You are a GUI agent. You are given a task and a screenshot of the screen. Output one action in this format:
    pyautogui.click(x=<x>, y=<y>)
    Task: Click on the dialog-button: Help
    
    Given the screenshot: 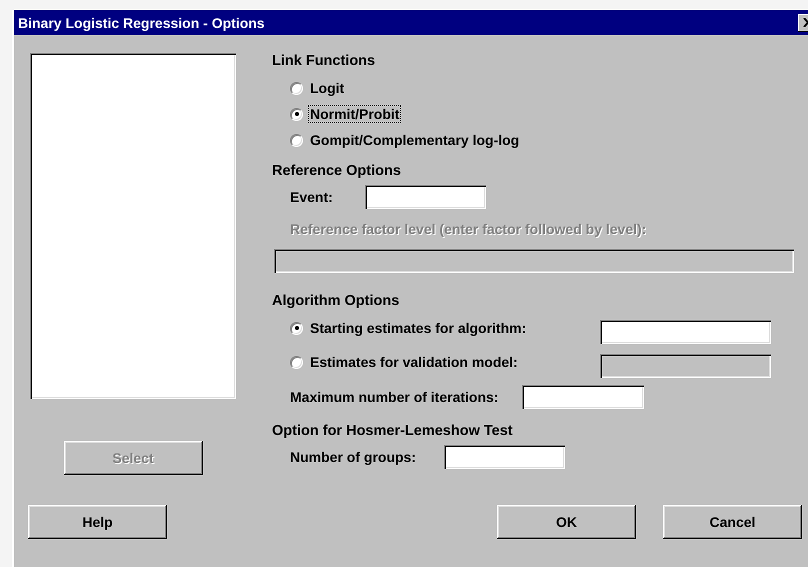 What is the action you would take?
    pyautogui.click(x=97, y=522)
    